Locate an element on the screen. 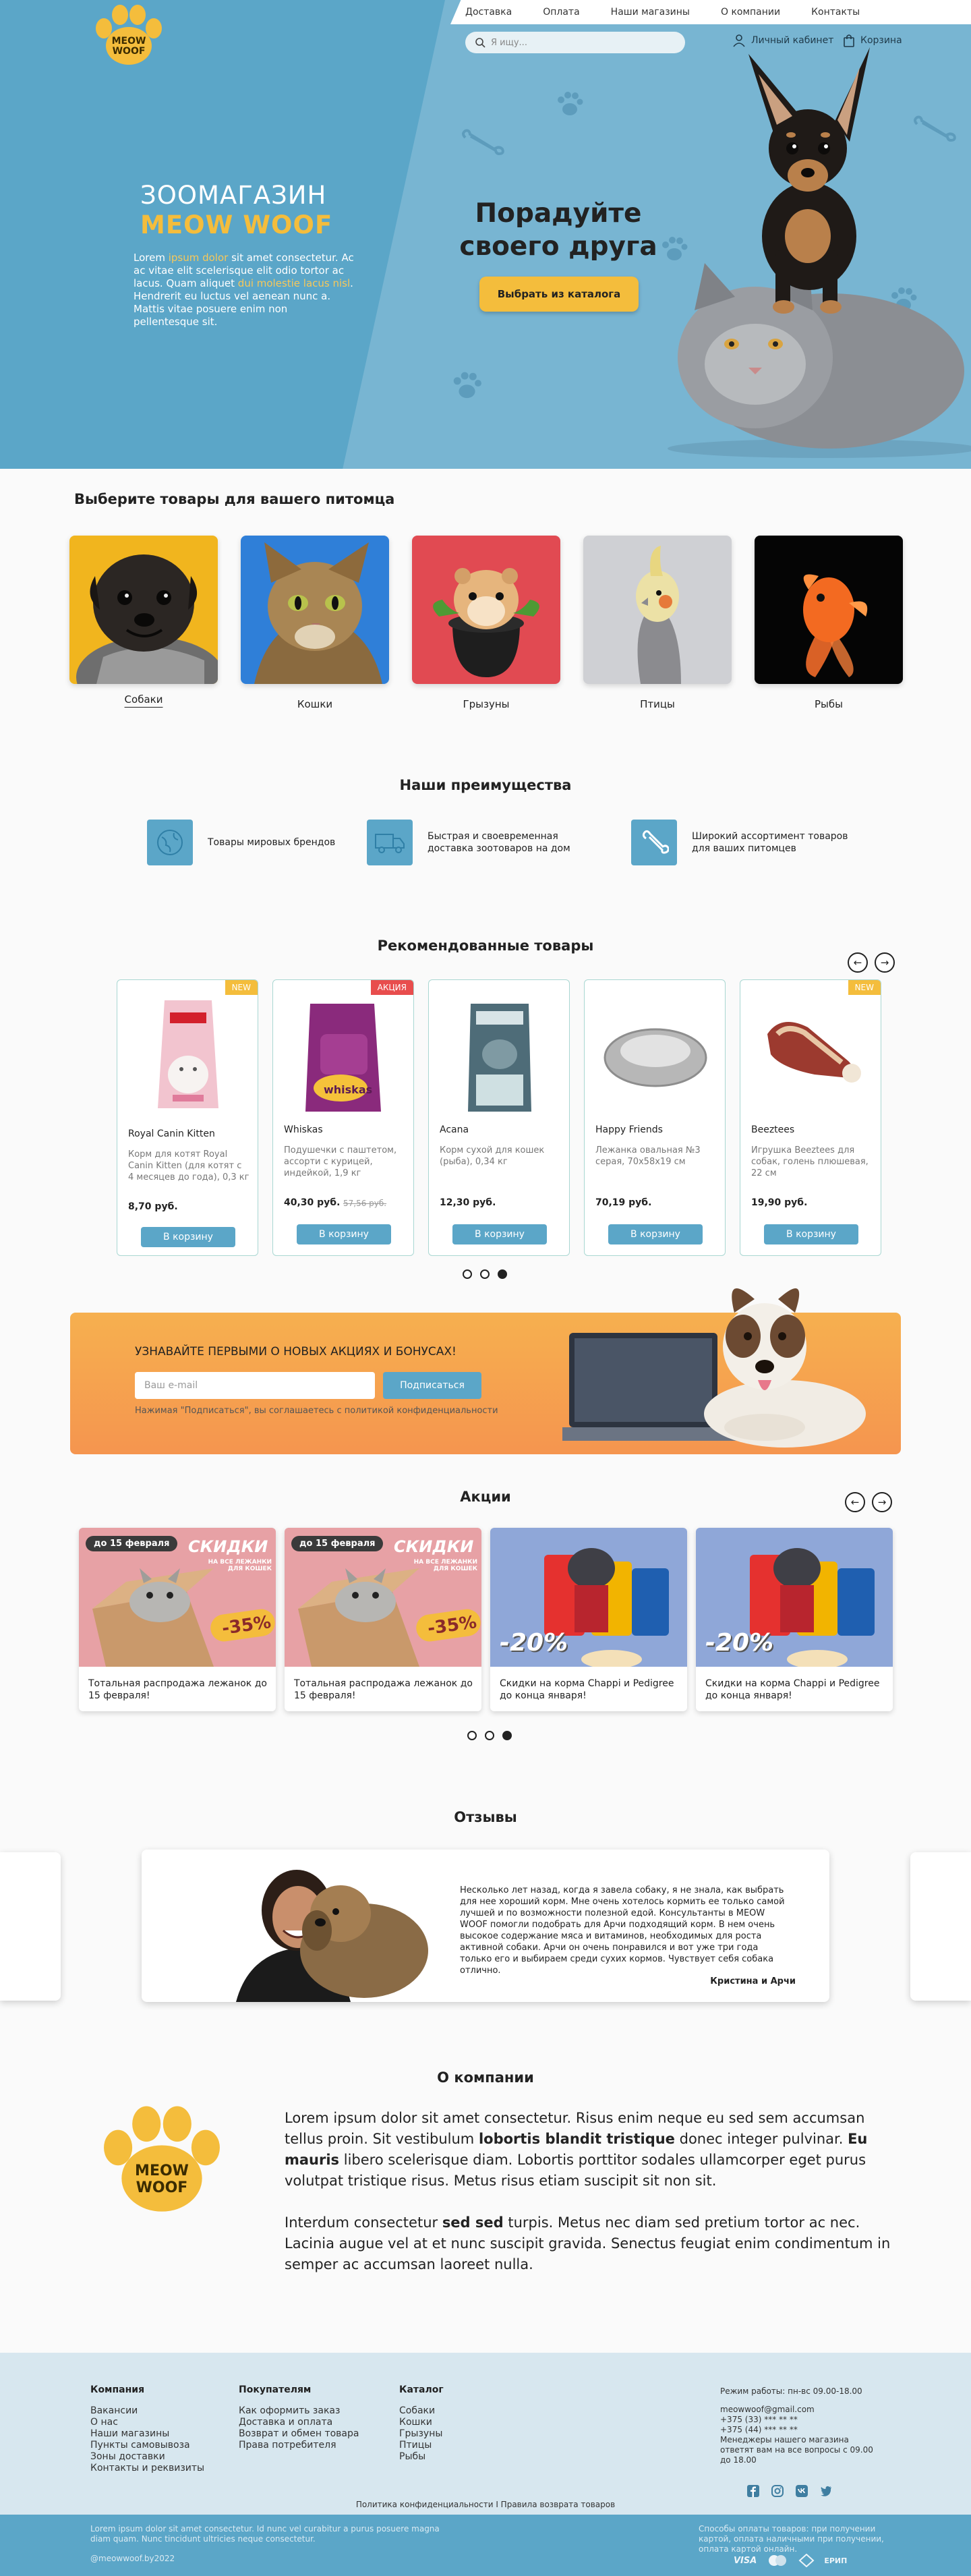 Image resolution: width=971 pixels, height=2576 pixels. footer-link: Рыбы is located at coordinates (422, 2457).